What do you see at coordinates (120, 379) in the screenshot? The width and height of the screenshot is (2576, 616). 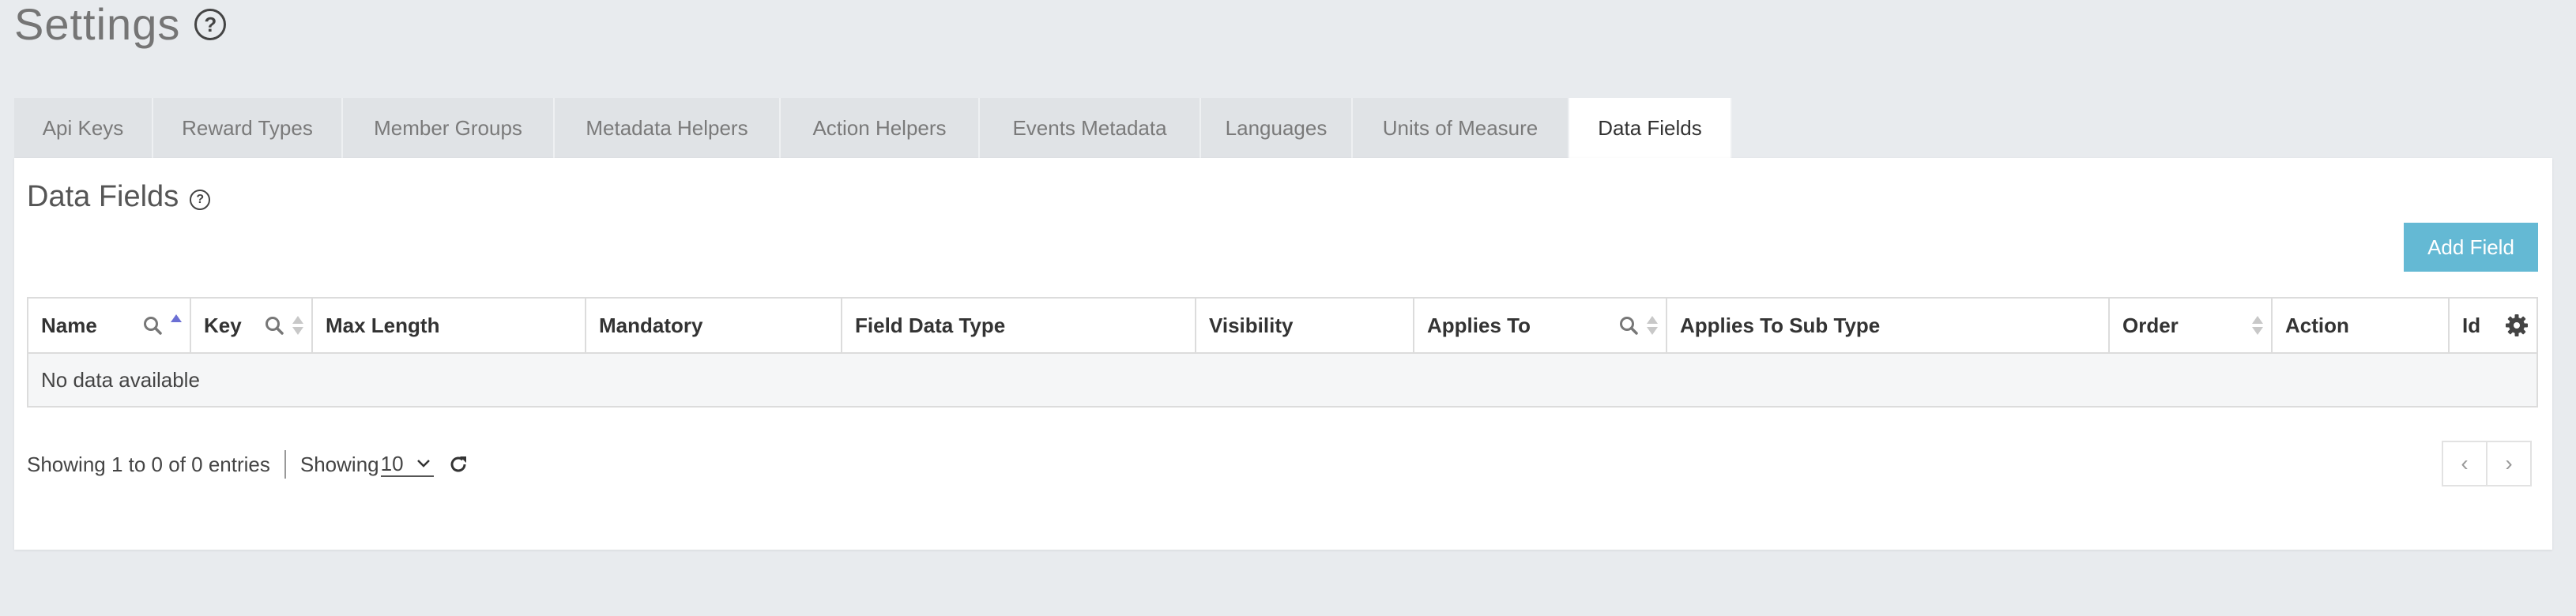 I see `empty-message: No data available` at bounding box center [120, 379].